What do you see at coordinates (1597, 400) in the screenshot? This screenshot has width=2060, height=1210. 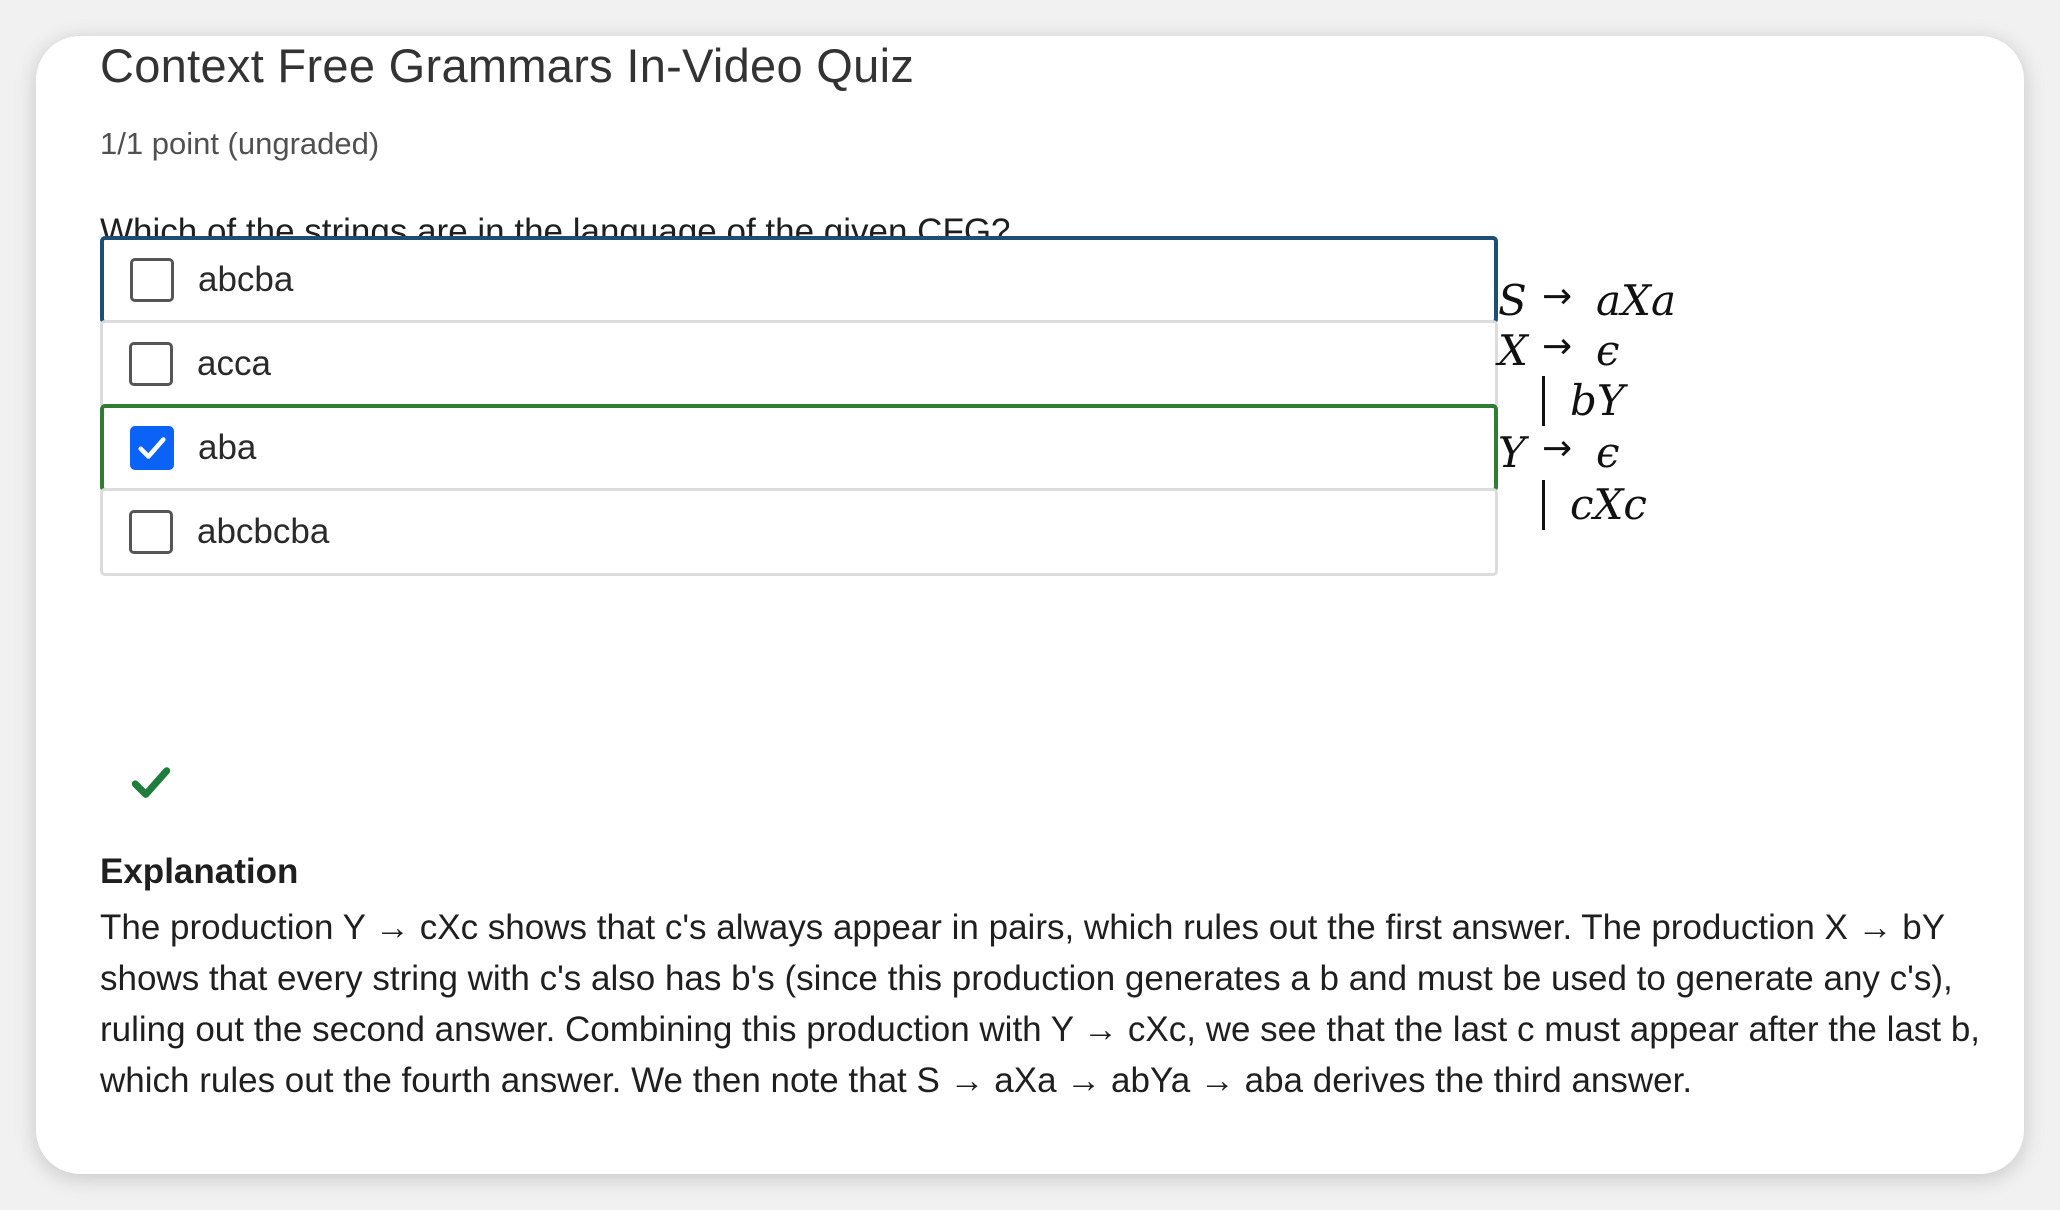 I see `rule-alt: bY` at bounding box center [1597, 400].